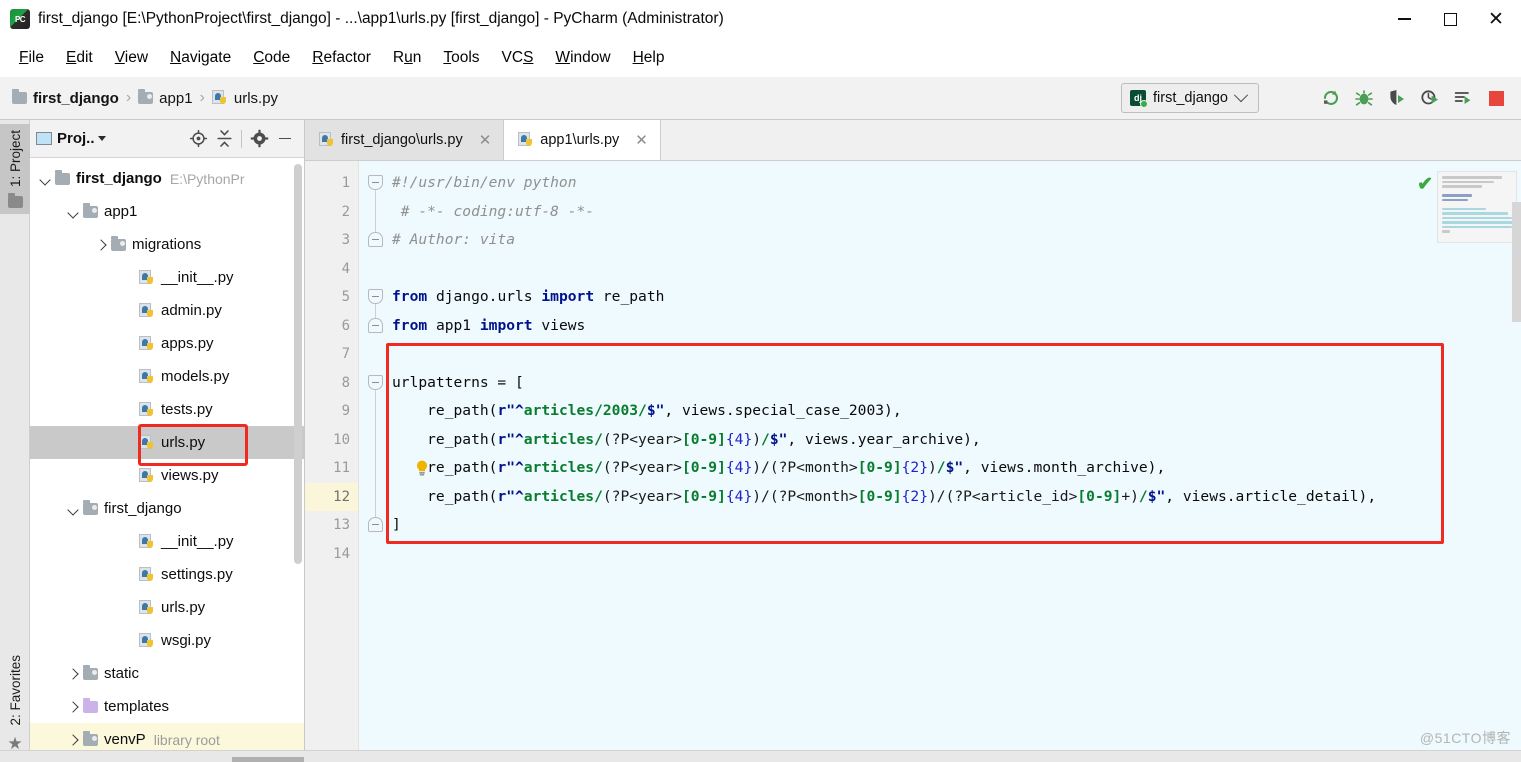 Image resolution: width=1521 pixels, height=762 pixels. Describe the element at coordinates (484, 182) in the screenshot. I see `code-token: #!/usr/bin/env python` at that location.